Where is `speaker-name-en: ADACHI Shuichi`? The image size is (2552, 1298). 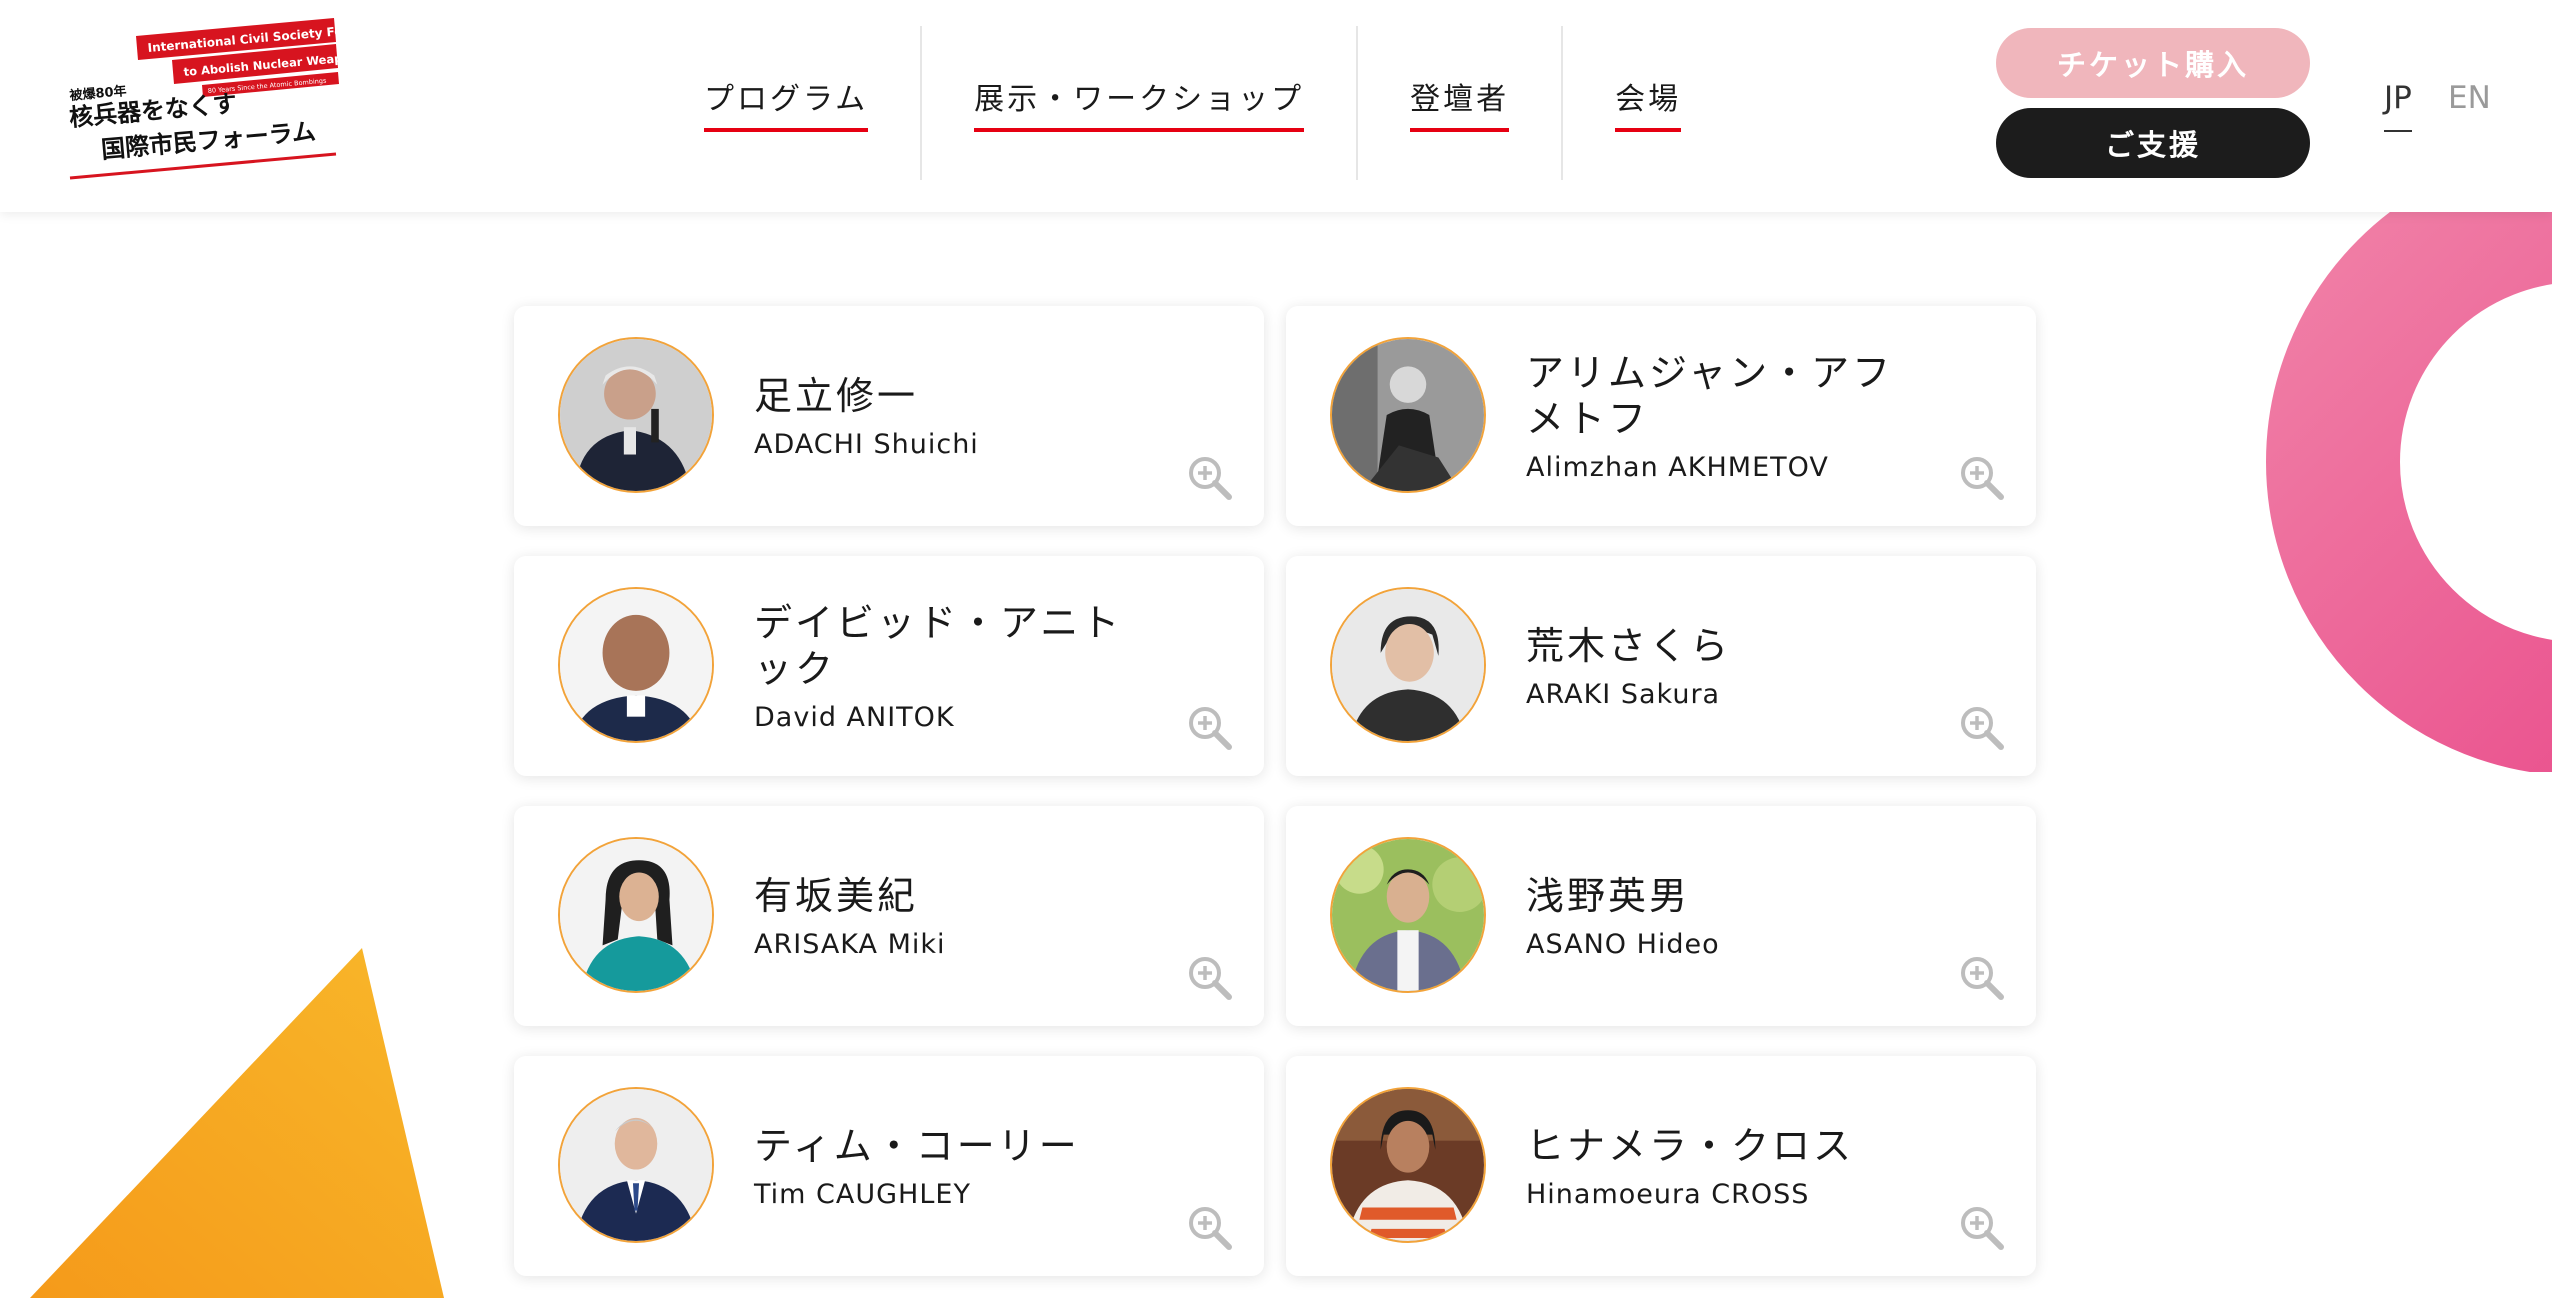
speaker-name-en: ADACHI Shuichi is located at coordinates (866, 444).